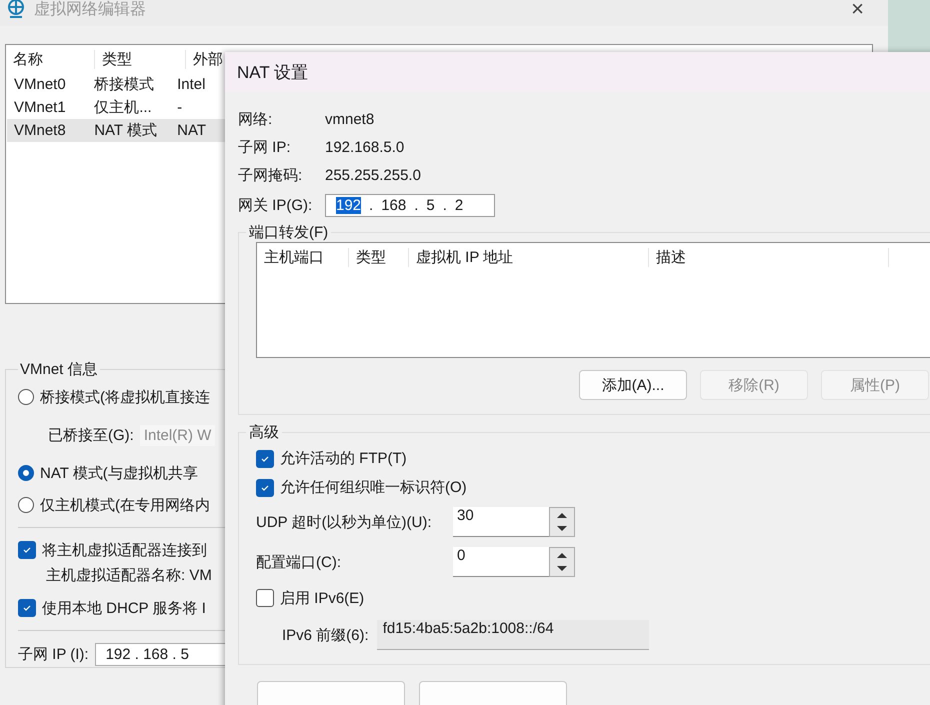 This screenshot has height=705, width=930. Describe the element at coordinates (191, 84) in the screenshot. I see `table-cell-text: Intel` at that location.